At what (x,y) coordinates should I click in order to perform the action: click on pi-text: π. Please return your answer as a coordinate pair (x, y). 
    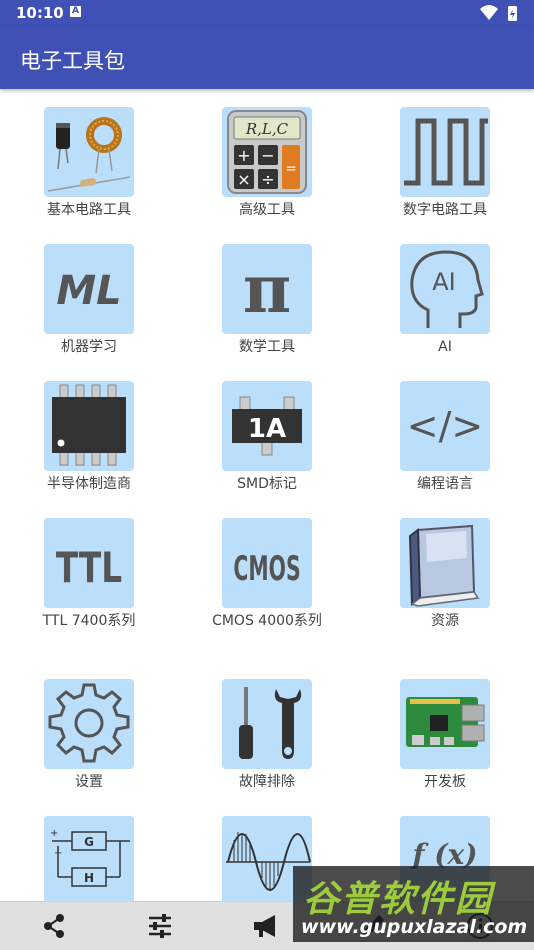
    Looking at the image, I should click on (267, 289).